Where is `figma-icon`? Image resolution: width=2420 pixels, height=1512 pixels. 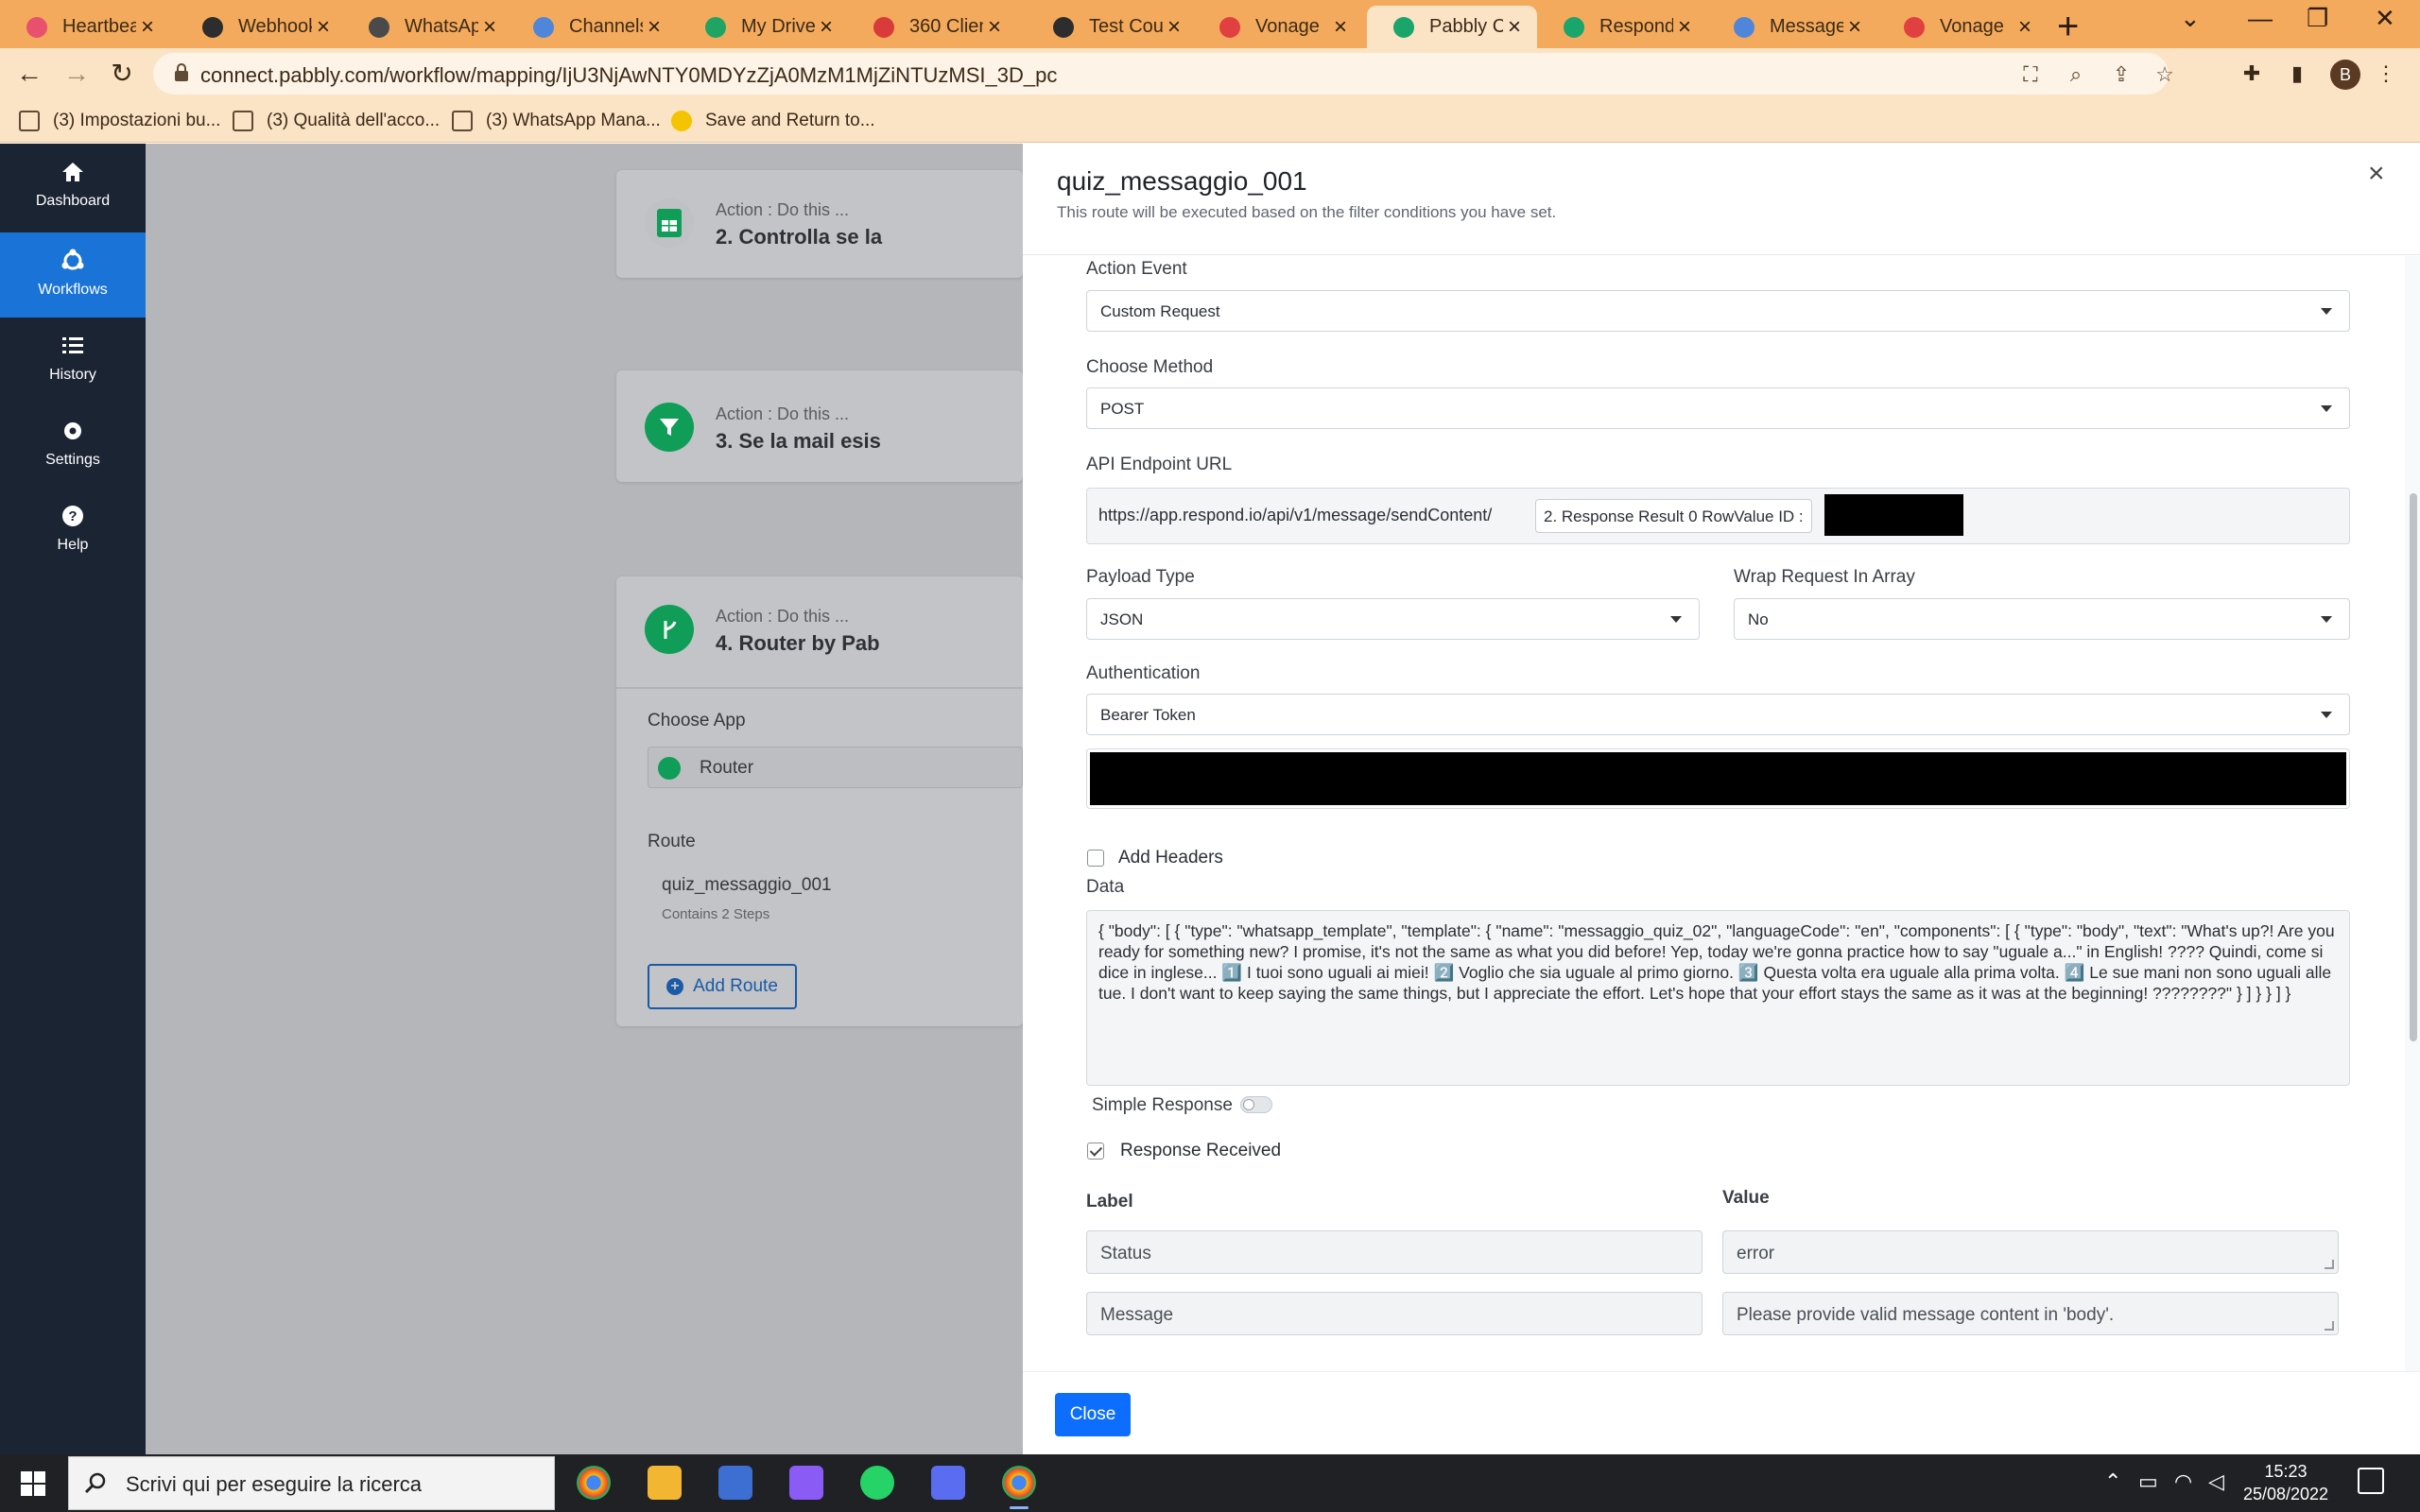
figma-icon is located at coordinates (806, 1483).